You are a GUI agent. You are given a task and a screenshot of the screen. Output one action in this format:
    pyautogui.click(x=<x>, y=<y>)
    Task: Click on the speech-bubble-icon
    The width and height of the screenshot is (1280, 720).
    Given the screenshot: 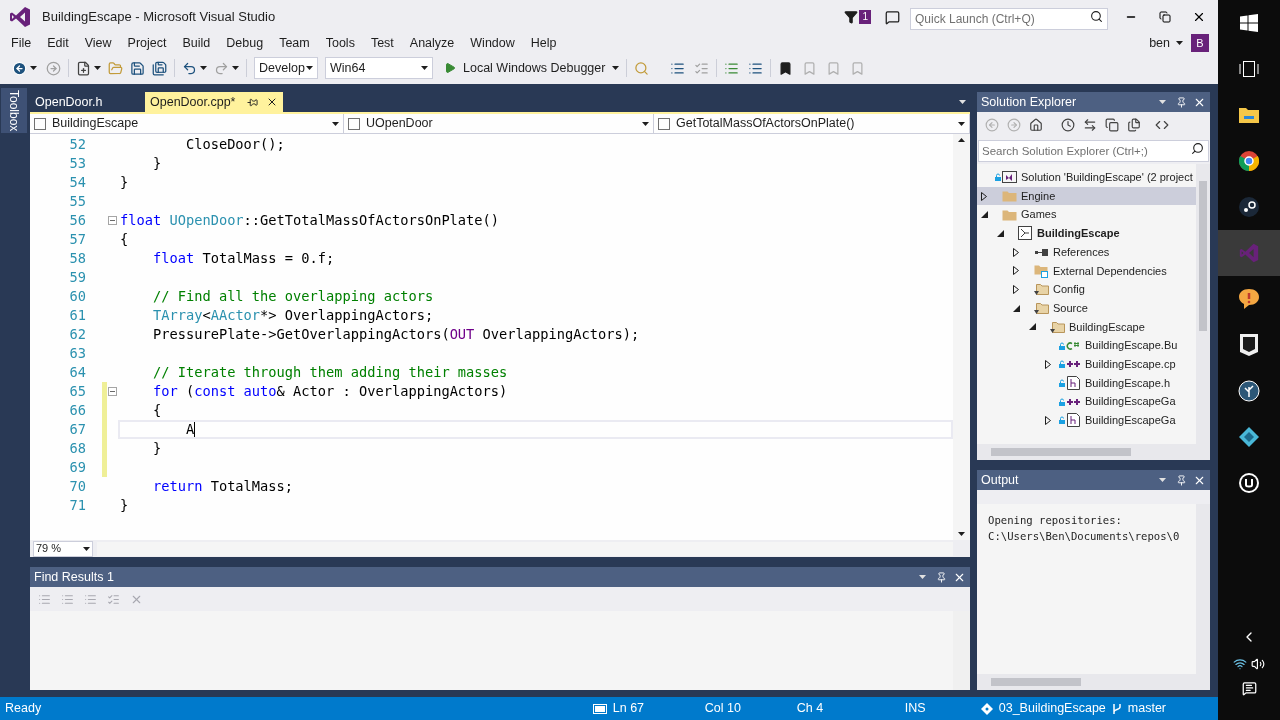 What is the action you would take?
    pyautogui.click(x=1249, y=299)
    